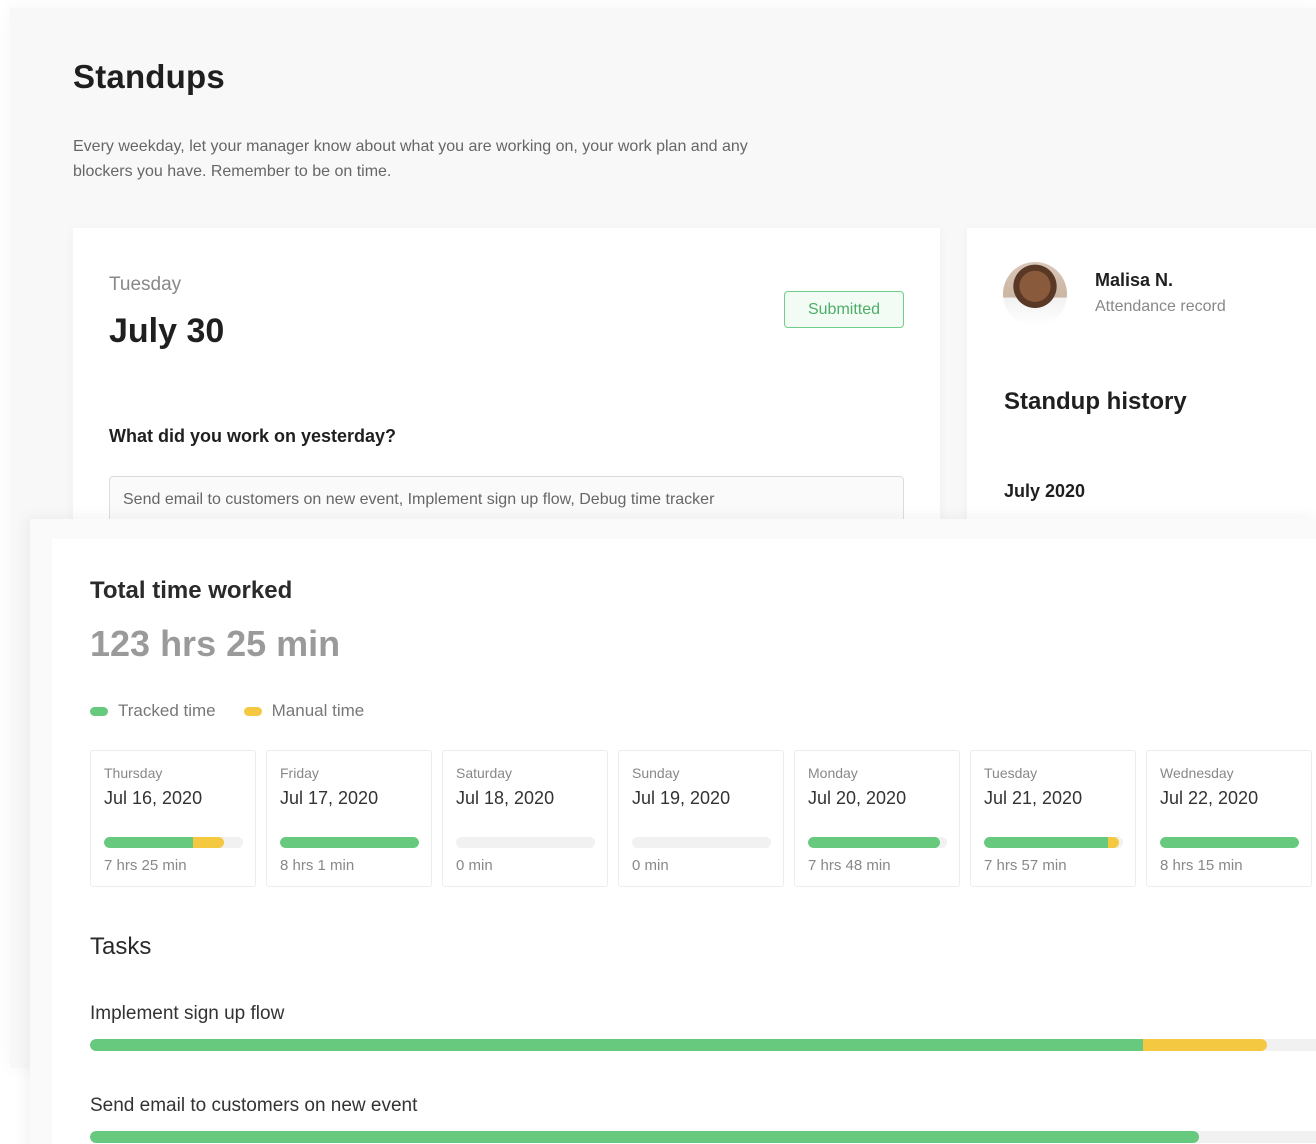 The image size is (1316, 1144). I want to click on legend-item-manual: Manual time, so click(304, 711).